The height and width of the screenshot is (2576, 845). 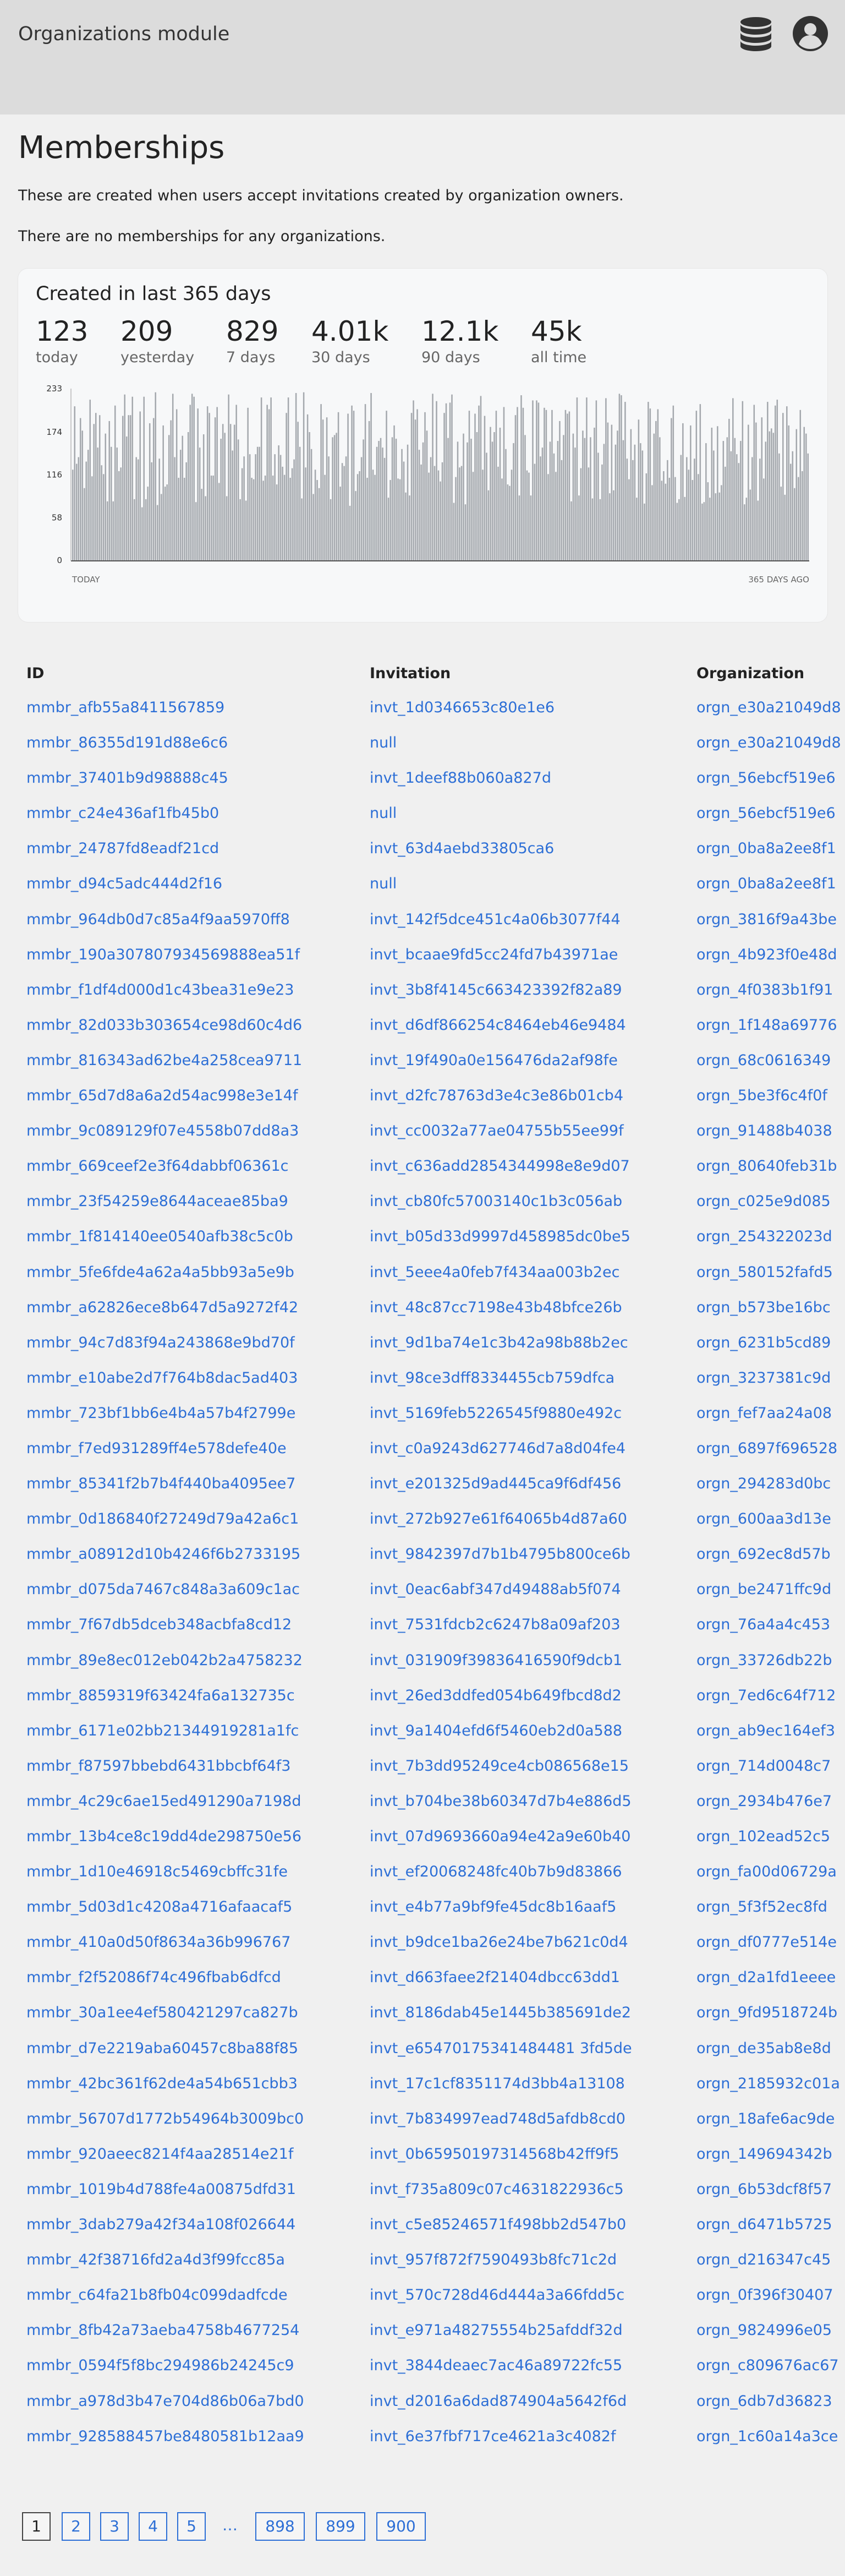 I want to click on invitation-link: invt_570c728d46d444a3a66fdd5c, so click(x=497, y=2295).